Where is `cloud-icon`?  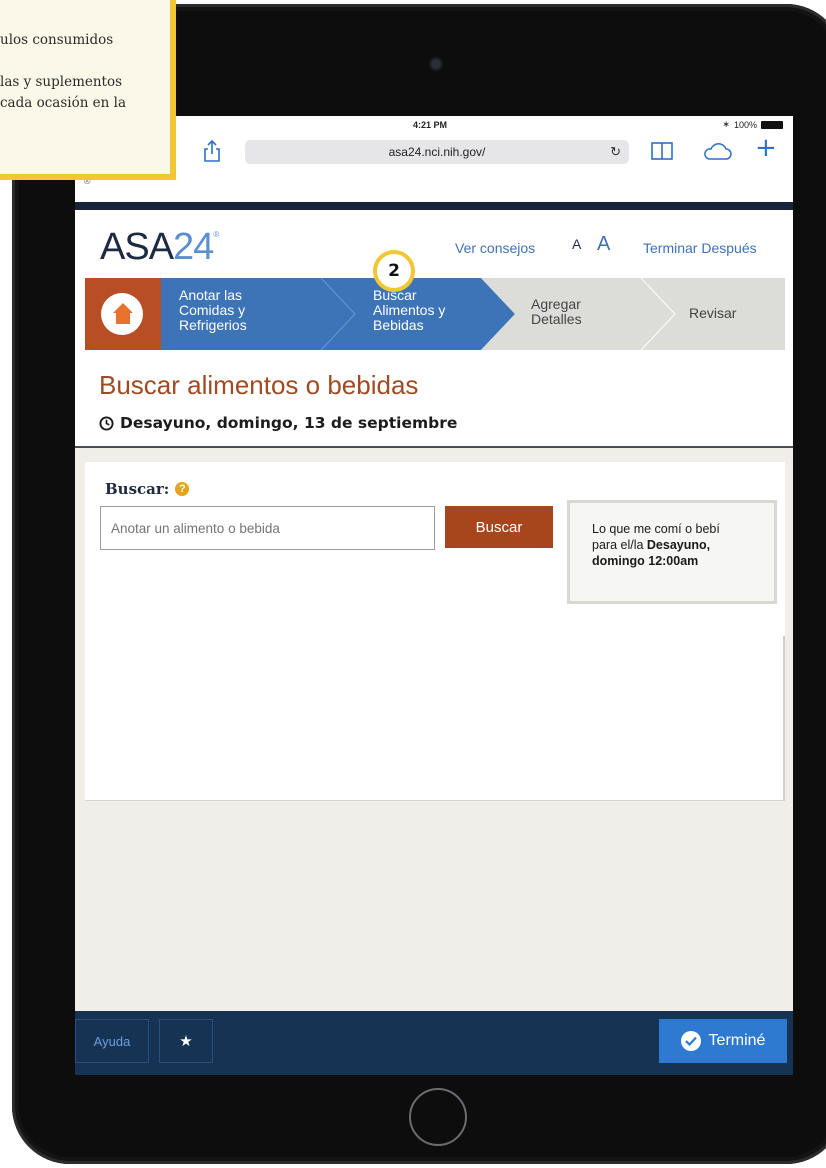 cloud-icon is located at coordinates (717, 152).